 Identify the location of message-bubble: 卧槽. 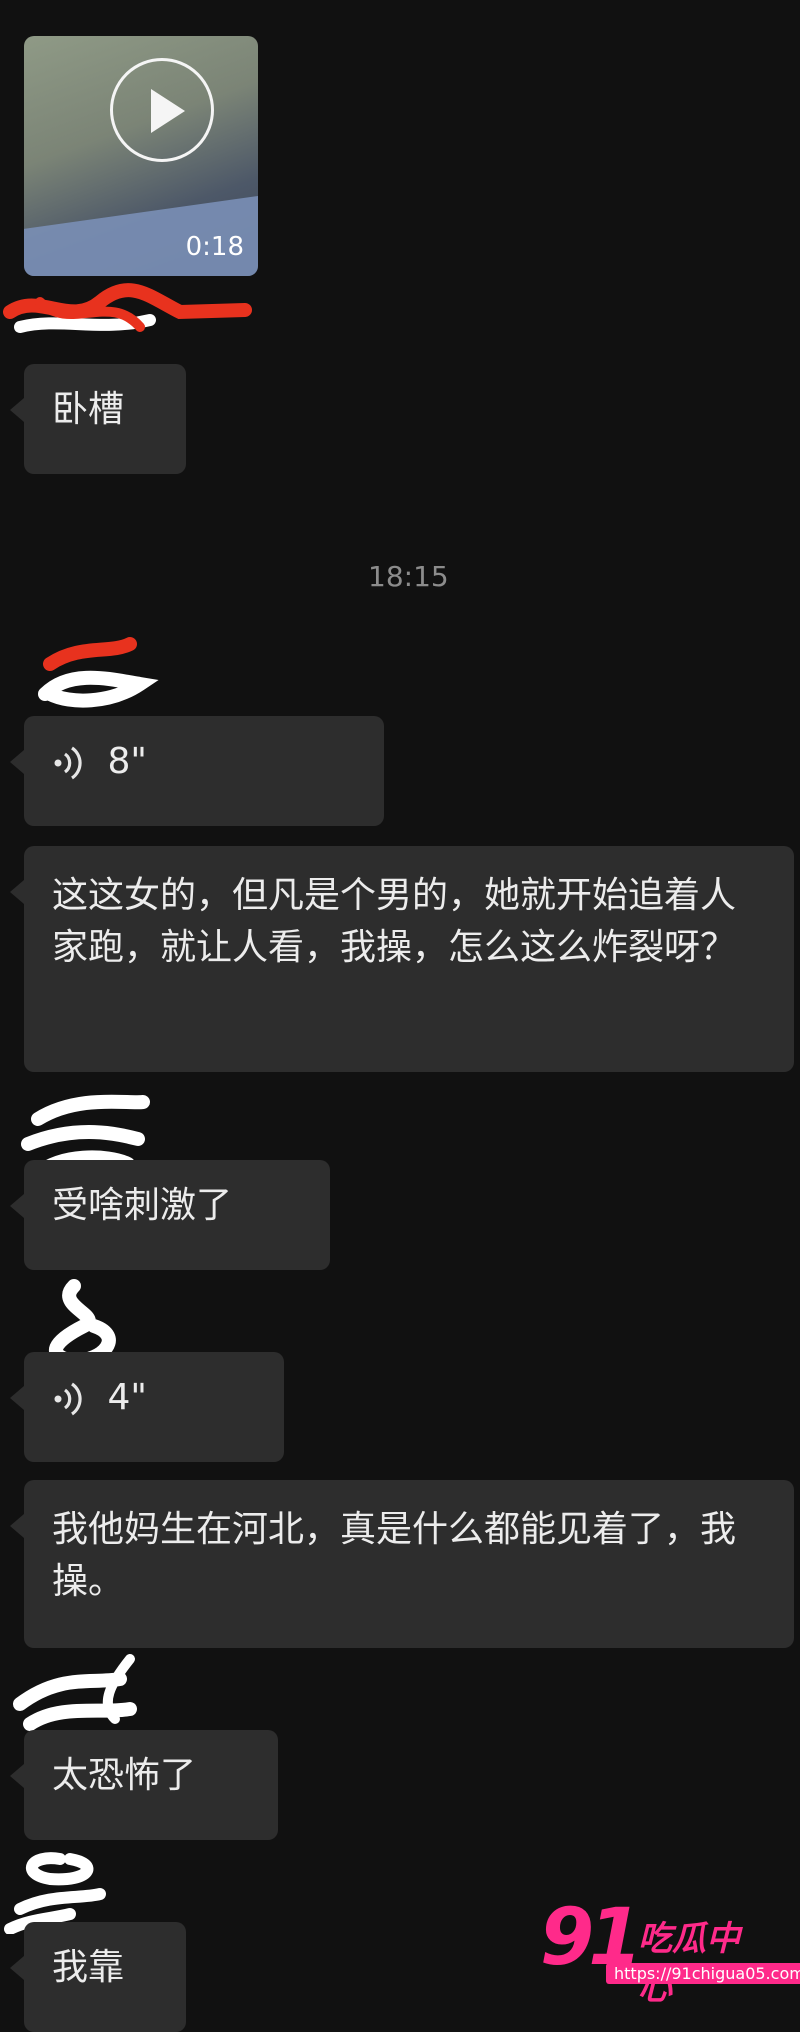
(98, 419).